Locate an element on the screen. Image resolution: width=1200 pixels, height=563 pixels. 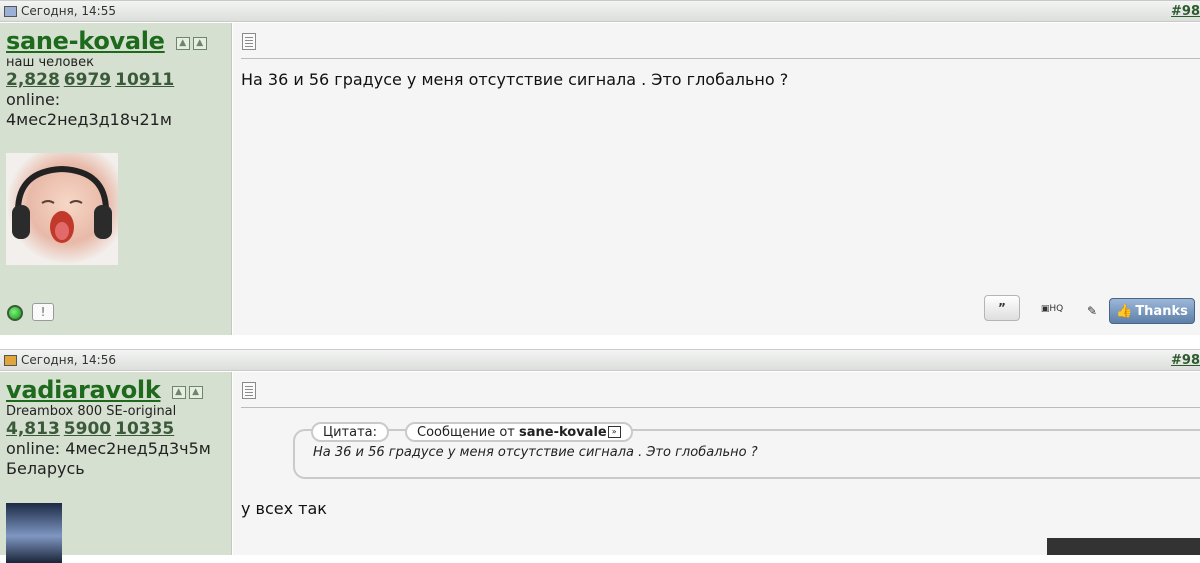
quote-icon: ” is located at coordinates (1002, 308).